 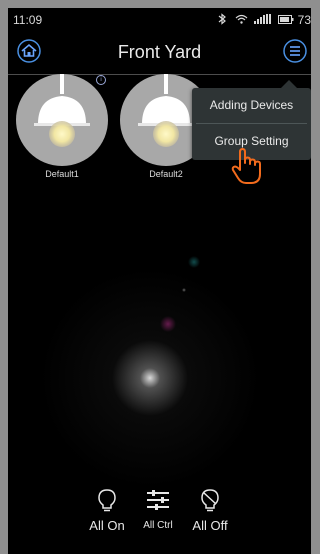 I want to click on lamp-icon, so click(x=62, y=110).